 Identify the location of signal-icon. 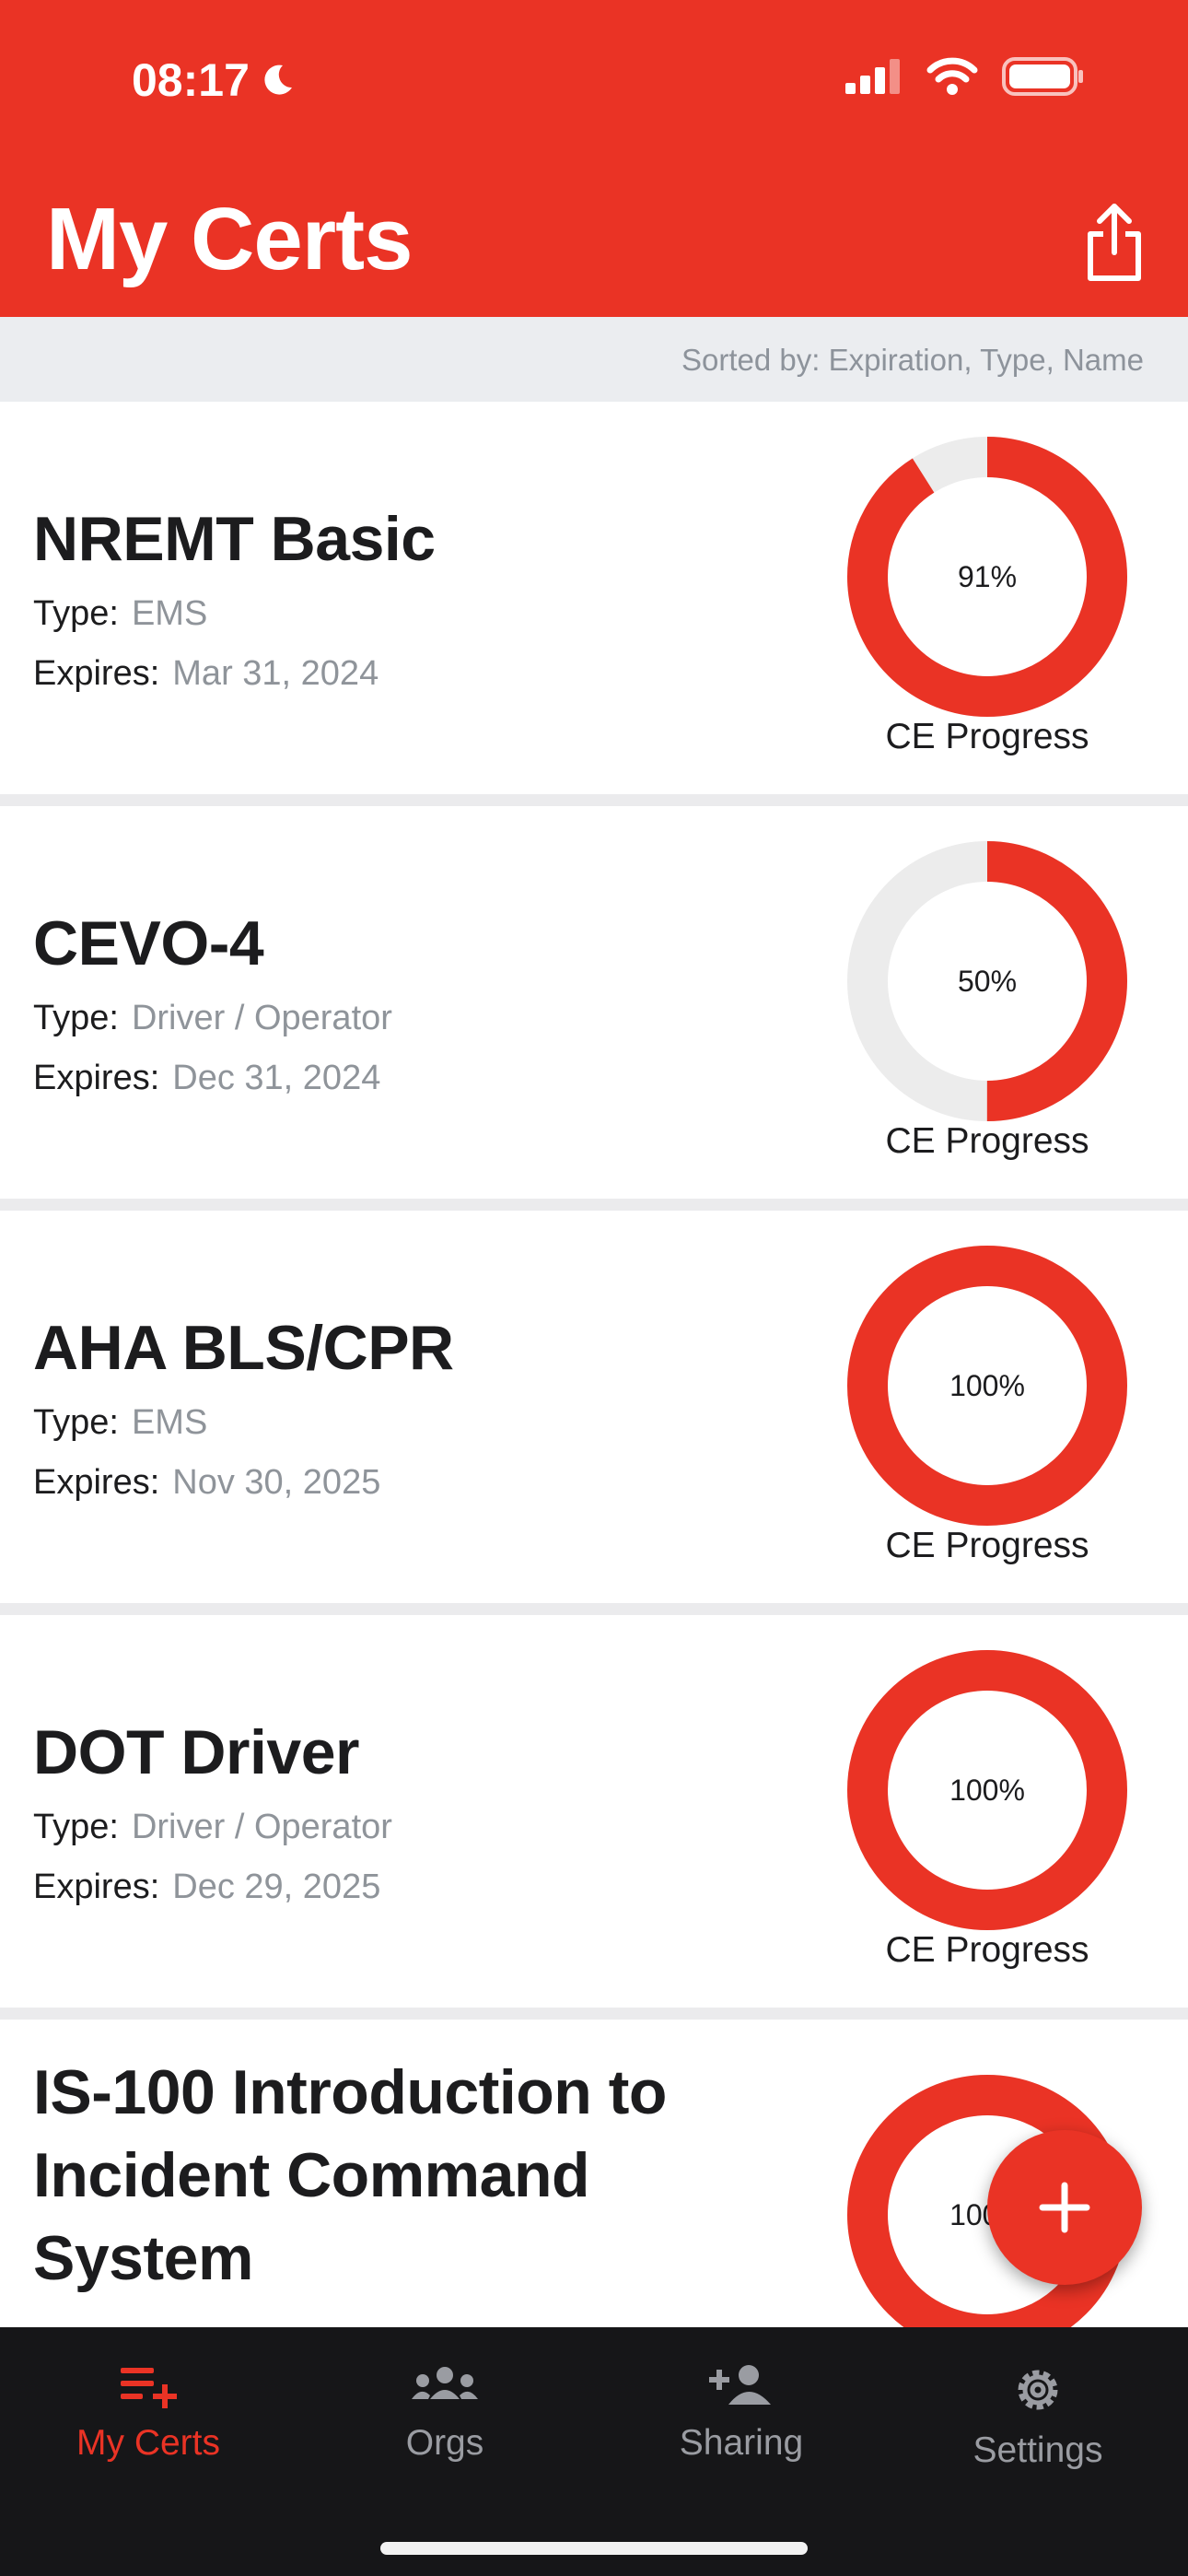
(872, 76).